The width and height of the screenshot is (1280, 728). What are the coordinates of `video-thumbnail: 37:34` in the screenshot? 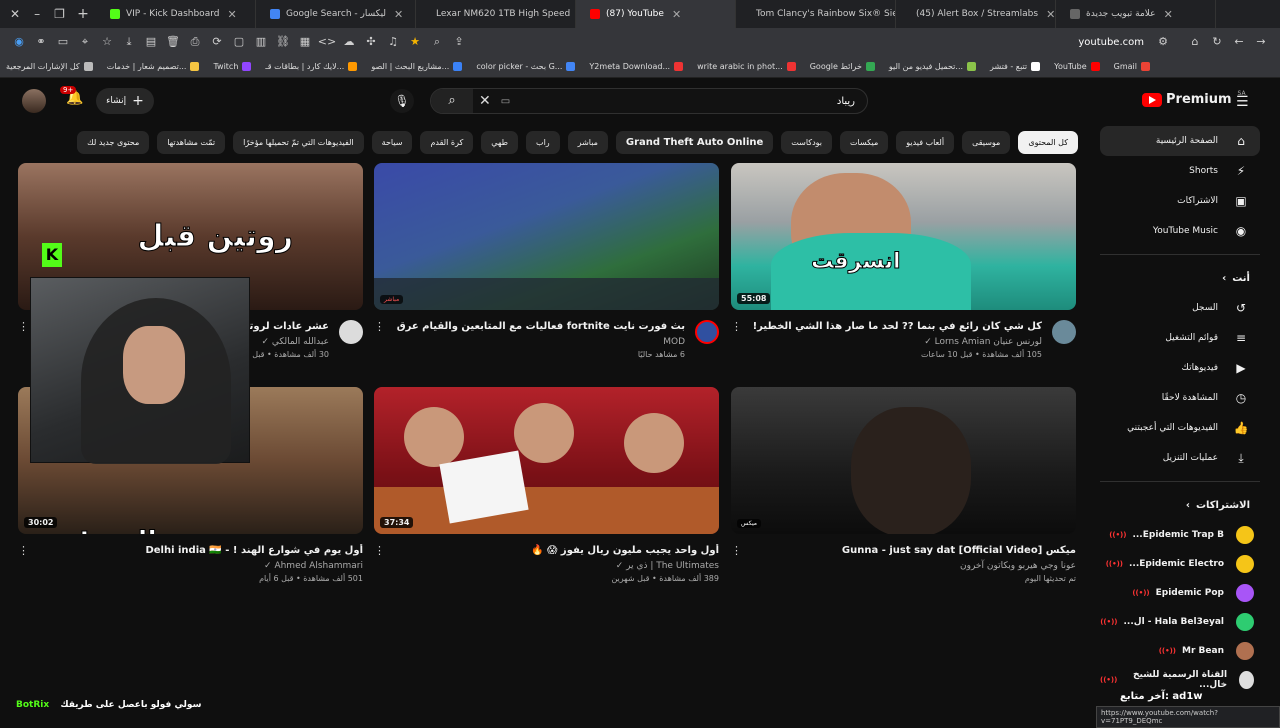 It's located at (546, 460).